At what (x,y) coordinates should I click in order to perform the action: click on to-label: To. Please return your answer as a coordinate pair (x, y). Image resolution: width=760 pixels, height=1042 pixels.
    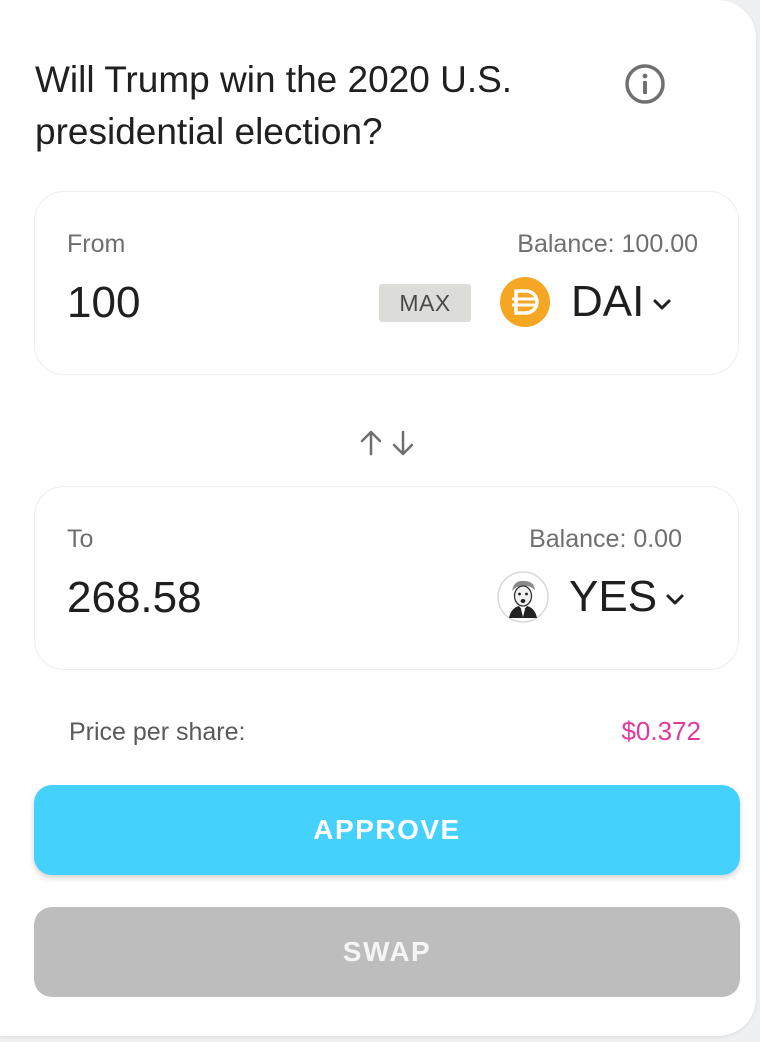
    Looking at the image, I should click on (80, 539).